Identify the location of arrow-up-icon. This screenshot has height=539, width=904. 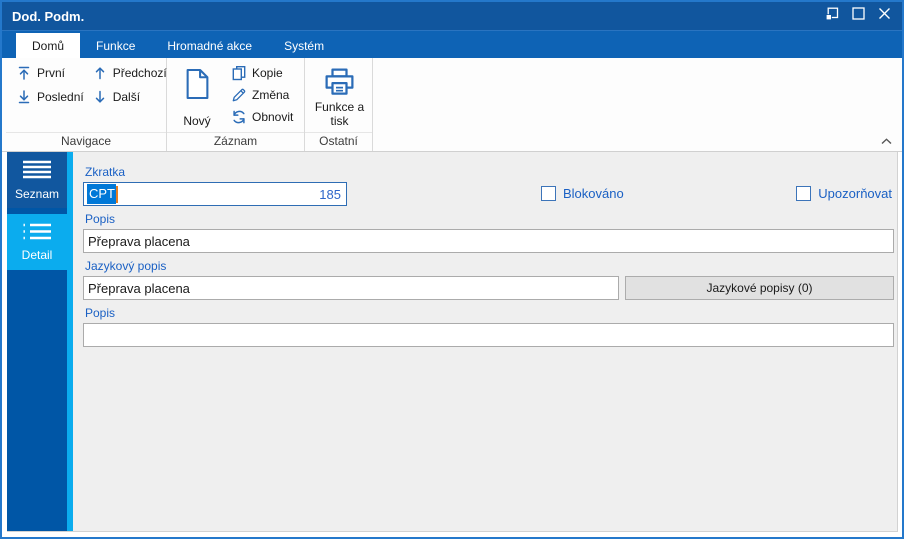
(100, 73).